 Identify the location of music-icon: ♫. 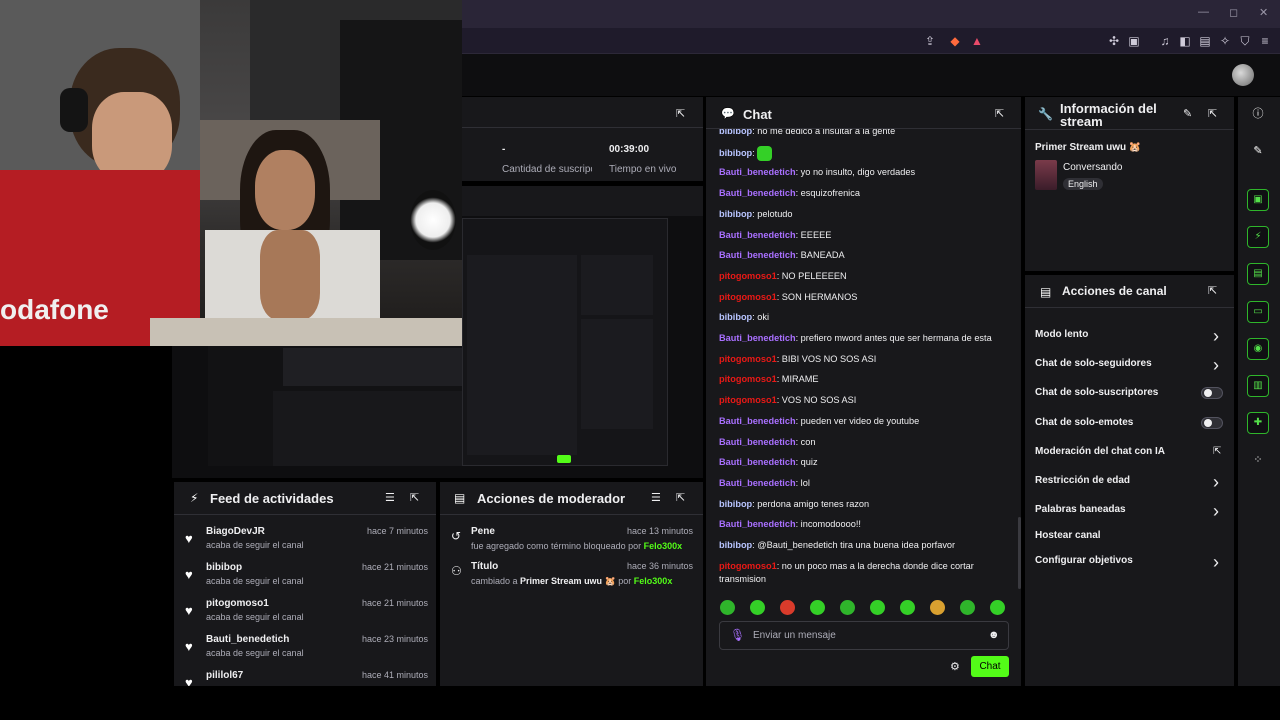
(1165, 41).